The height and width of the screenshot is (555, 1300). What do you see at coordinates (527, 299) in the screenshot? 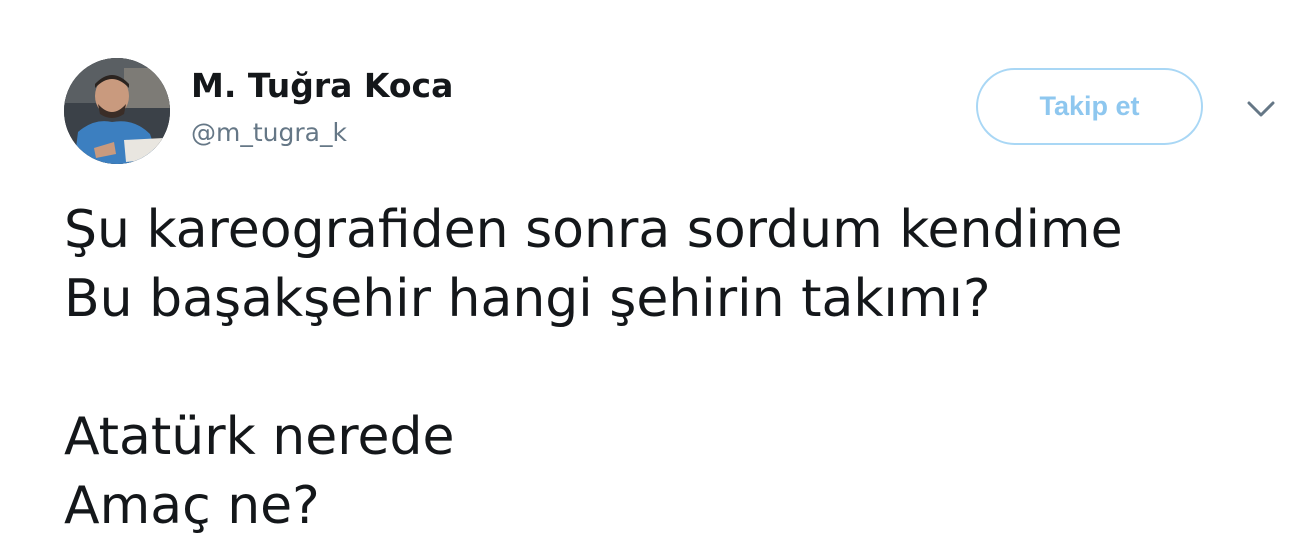
I see `tweet-text-line: Bu başakşehir hangi şehirin takımı?` at bounding box center [527, 299].